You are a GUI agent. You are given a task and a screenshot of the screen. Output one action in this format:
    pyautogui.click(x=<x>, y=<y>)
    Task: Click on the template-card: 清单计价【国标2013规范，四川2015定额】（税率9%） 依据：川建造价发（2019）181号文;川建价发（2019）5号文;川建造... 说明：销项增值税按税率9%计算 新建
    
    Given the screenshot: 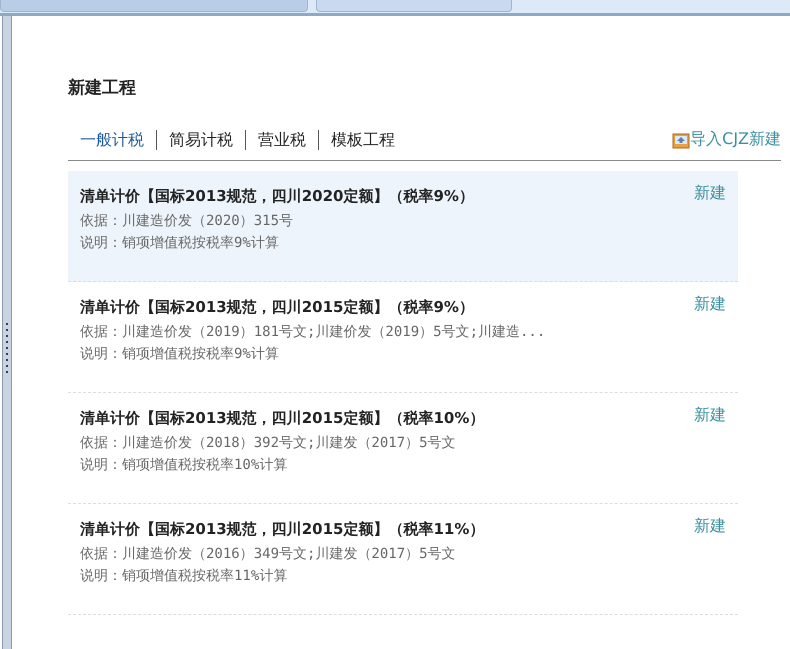 What is the action you would take?
    pyautogui.click(x=403, y=337)
    